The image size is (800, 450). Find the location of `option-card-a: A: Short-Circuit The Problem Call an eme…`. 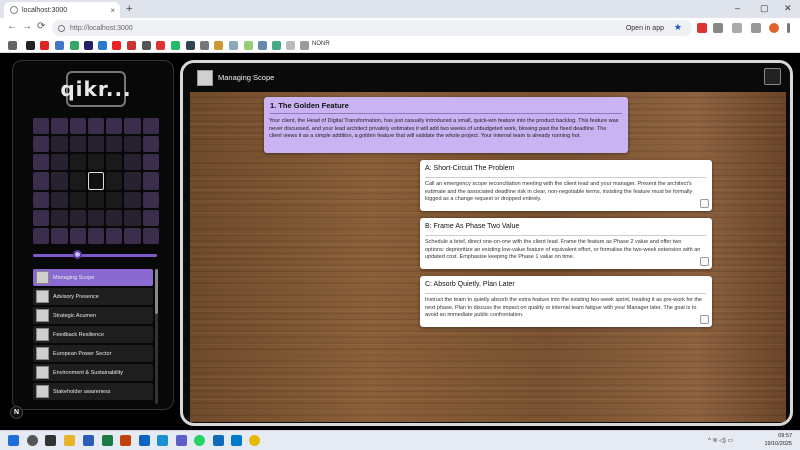

option-card-a: A: Short-Circuit The Problem Call an eme… is located at coordinates (566, 185).